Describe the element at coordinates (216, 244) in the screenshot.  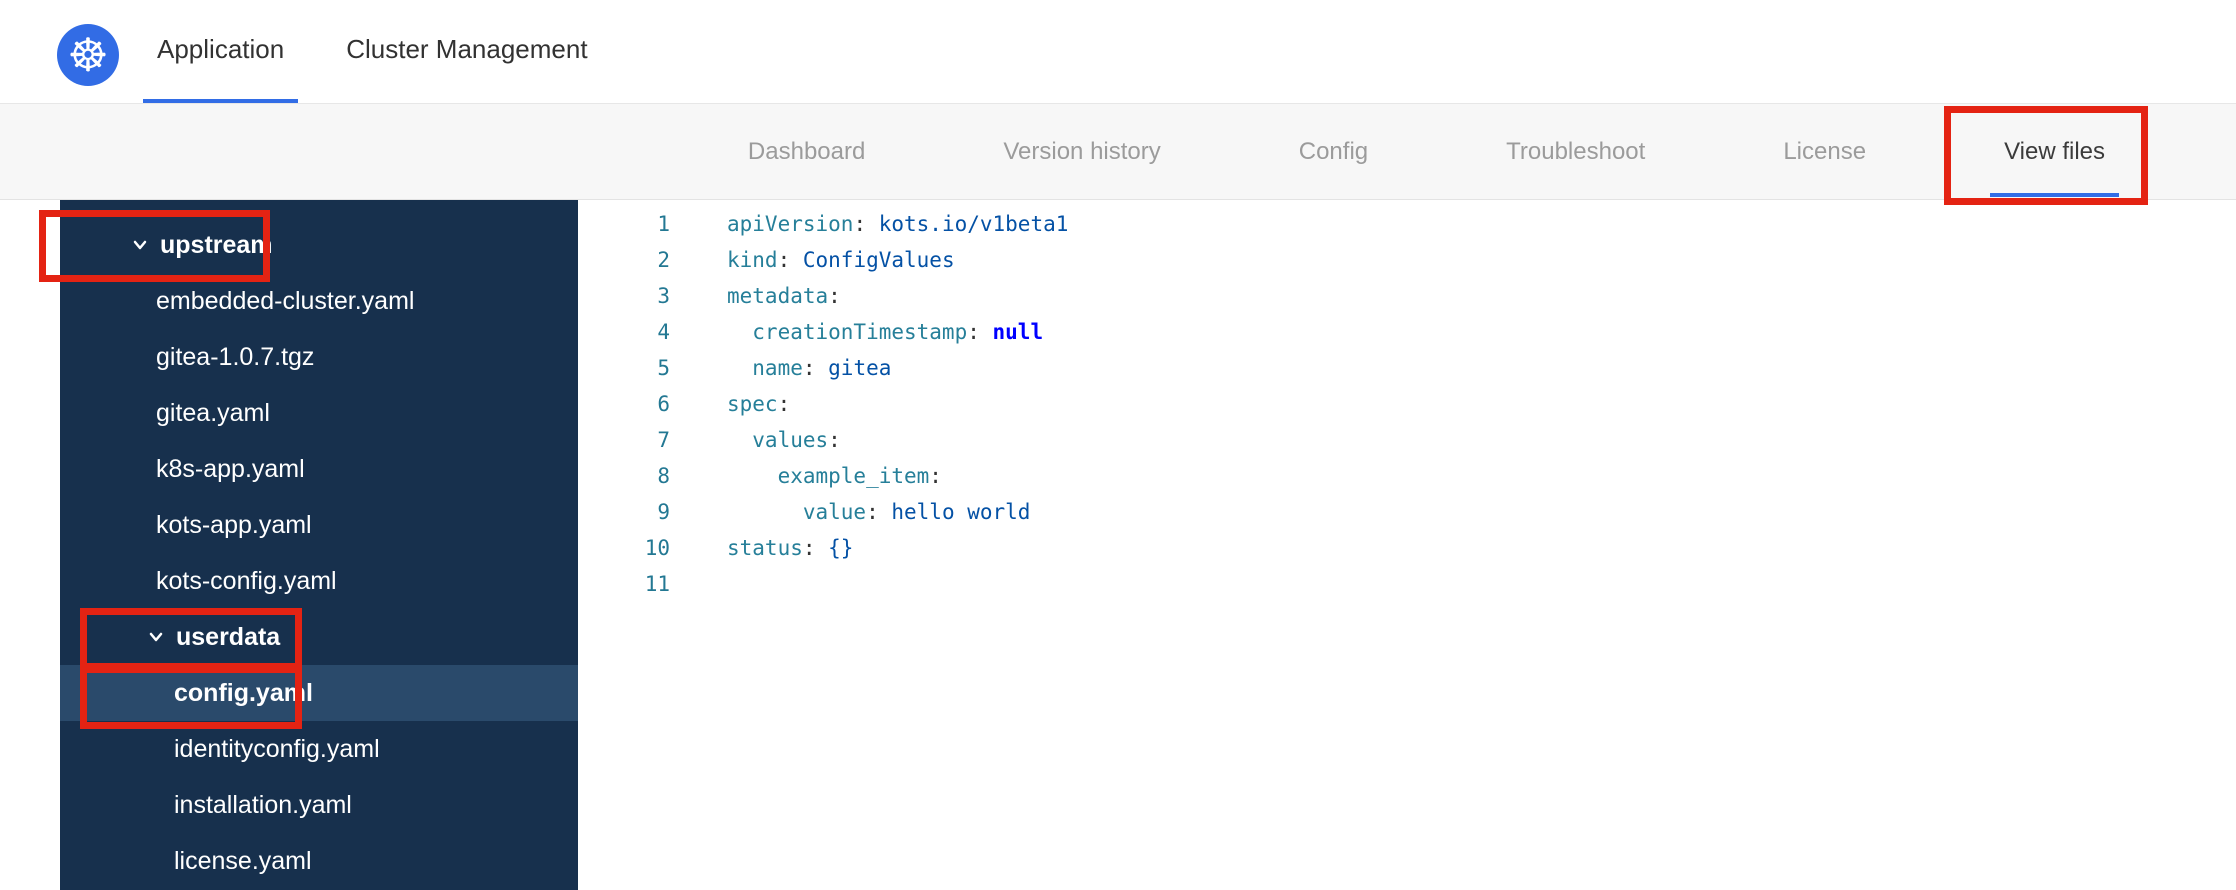
I see `tree-label: upstream` at that location.